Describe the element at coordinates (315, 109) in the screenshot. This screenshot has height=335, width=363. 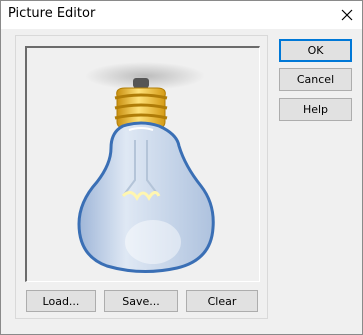
I see `help-button: Help` at that location.